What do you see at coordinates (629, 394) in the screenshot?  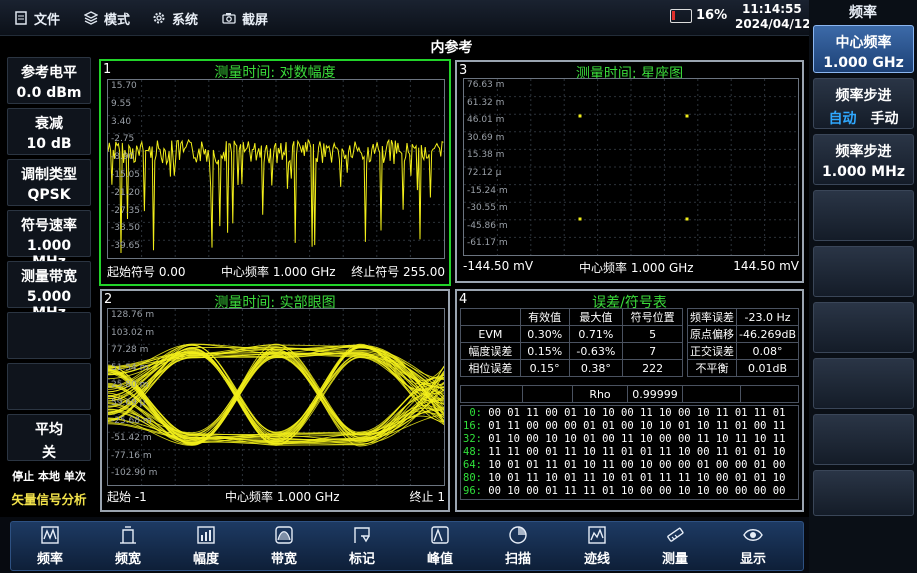 I see `rho-row: Rho 0.99999` at bounding box center [629, 394].